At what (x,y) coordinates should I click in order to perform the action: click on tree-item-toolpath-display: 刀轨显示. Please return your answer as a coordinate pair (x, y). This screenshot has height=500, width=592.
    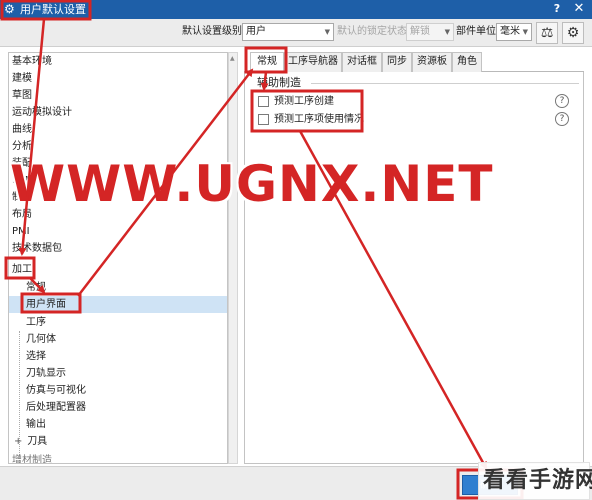
    Looking at the image, I should click on (118, 373).